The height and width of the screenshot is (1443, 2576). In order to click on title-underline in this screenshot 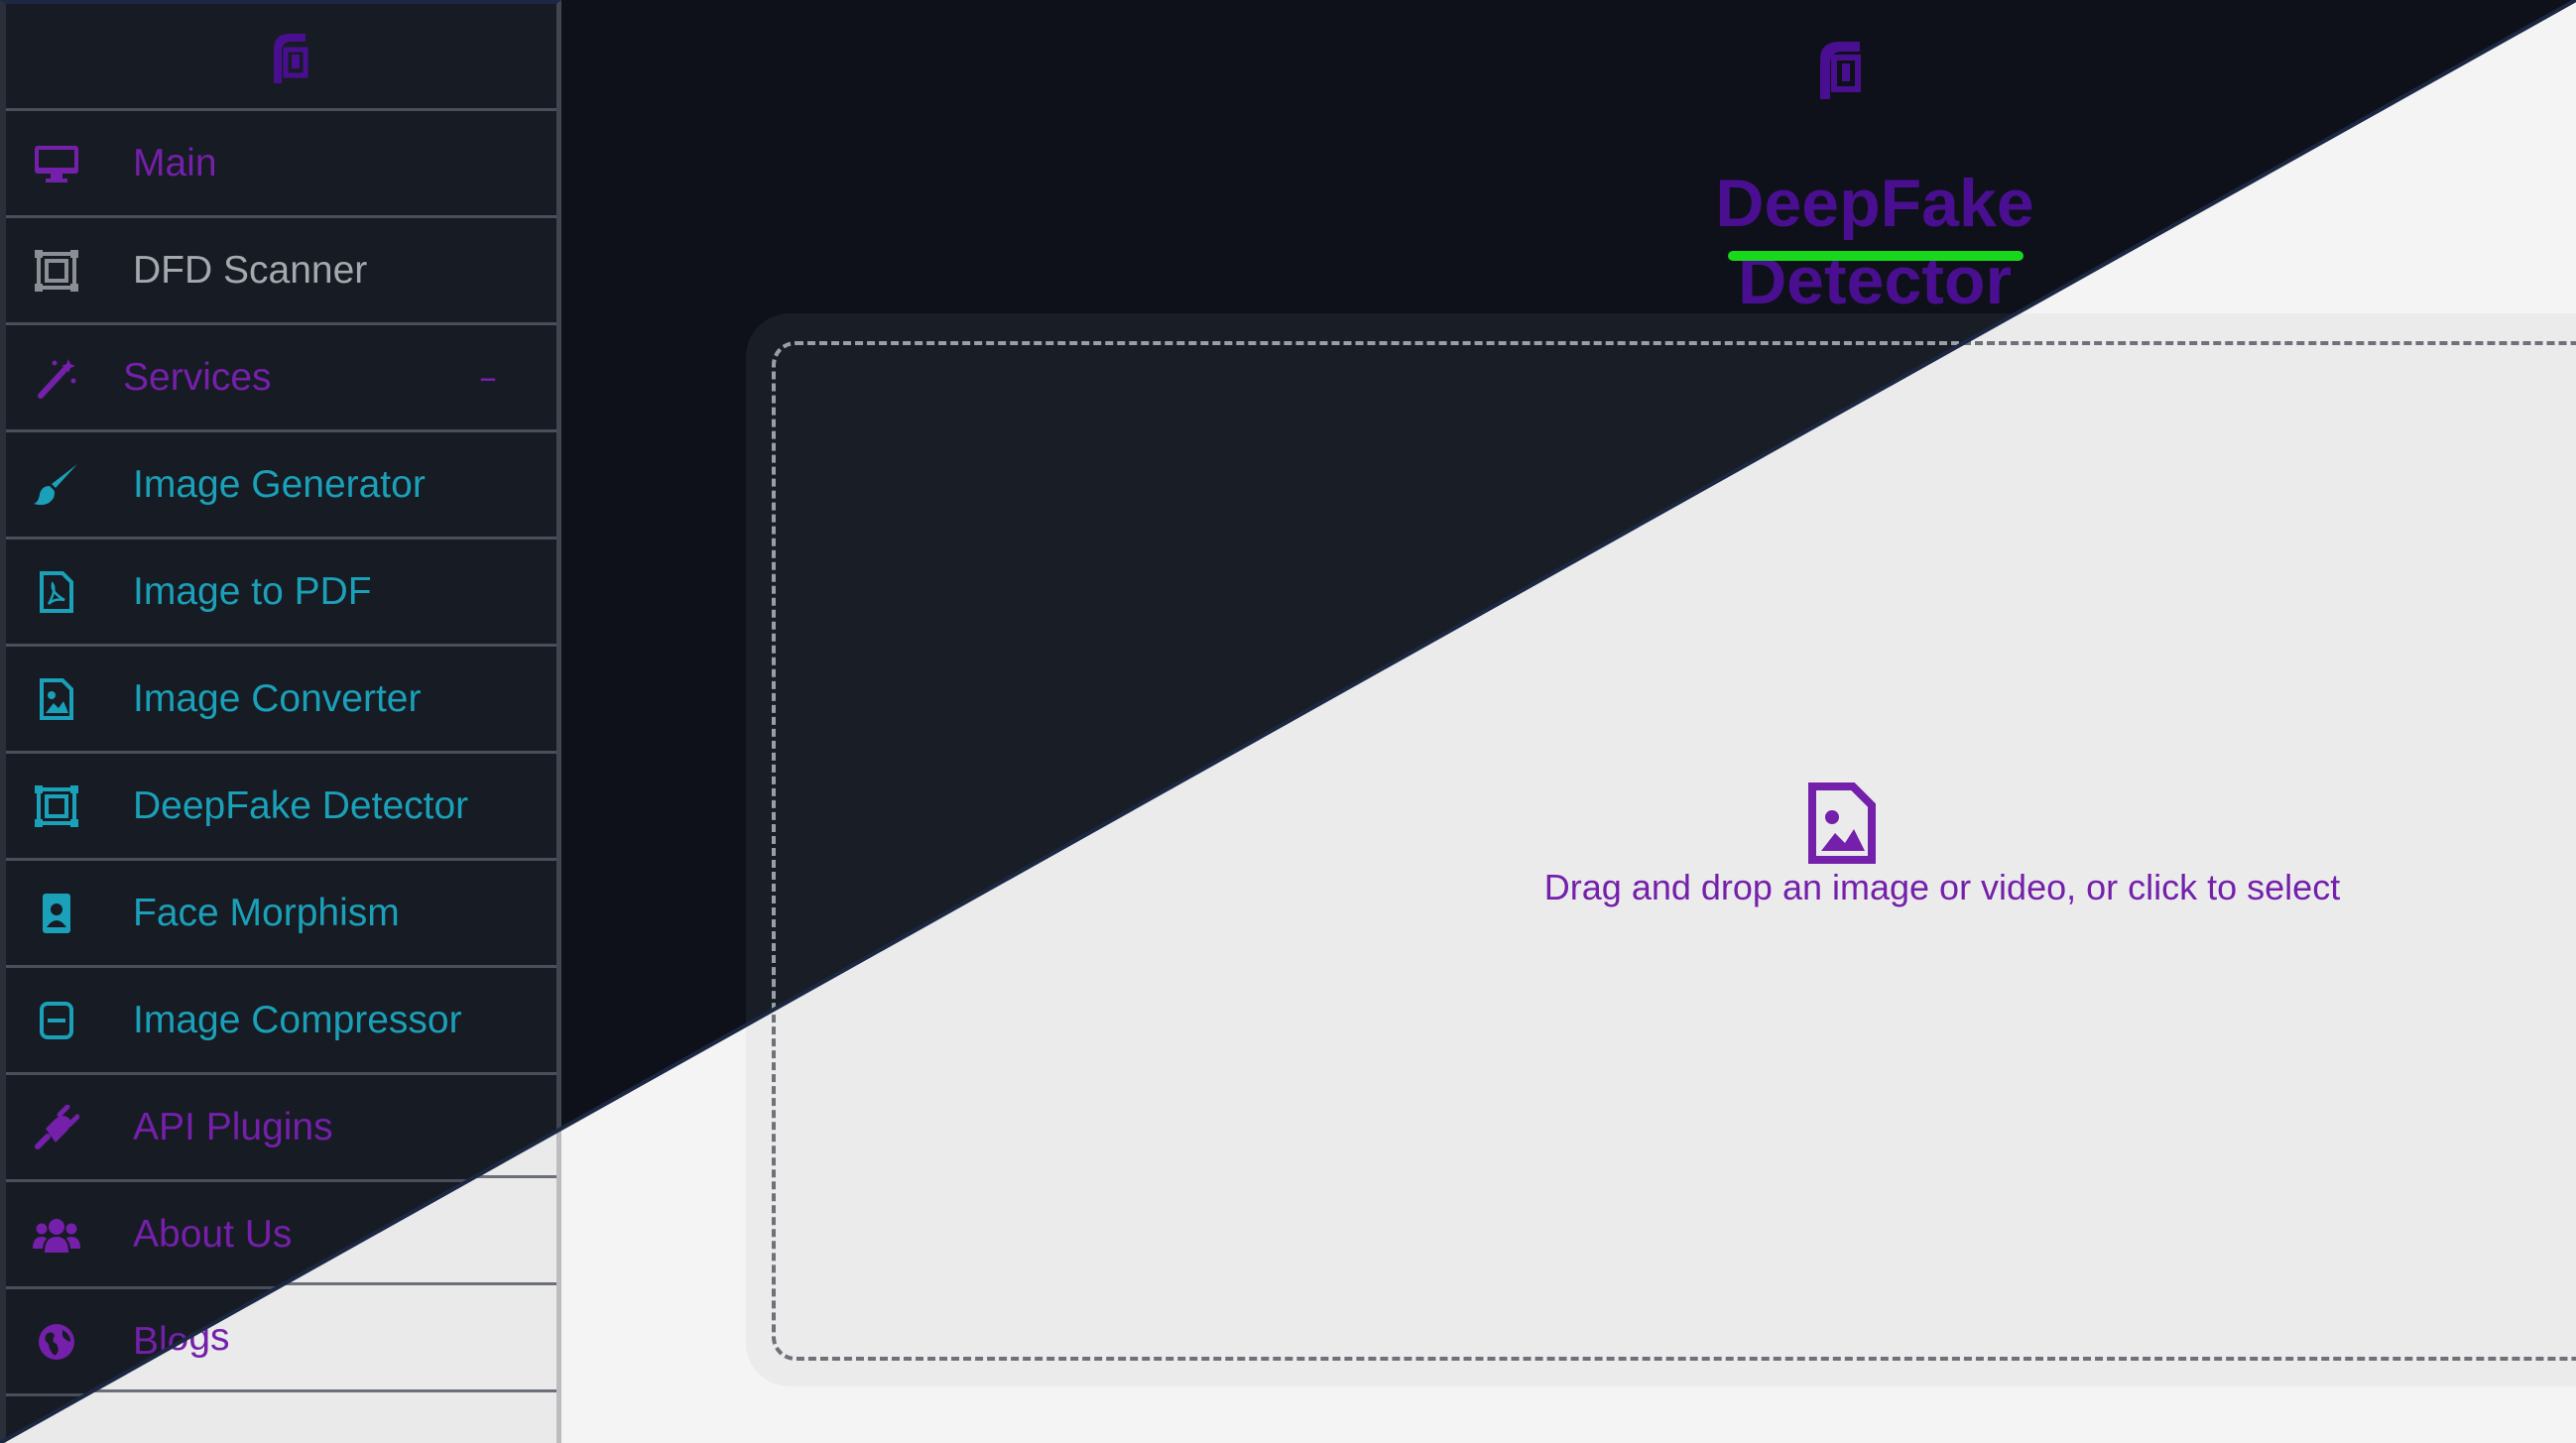, I will do `click(1876, 256)`.